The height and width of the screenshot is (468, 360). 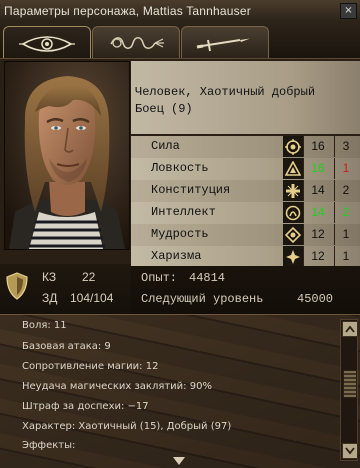 I want to click on hit-points-value: 104/104, so click(x=92, y=298).